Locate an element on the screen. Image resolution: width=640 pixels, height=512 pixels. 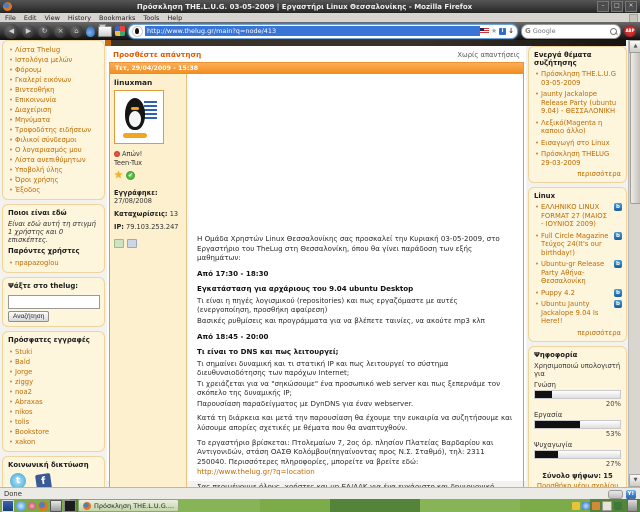
nav-item-feed: Τροφοδότης ειδήσεων is located at coordinates (53, 130).